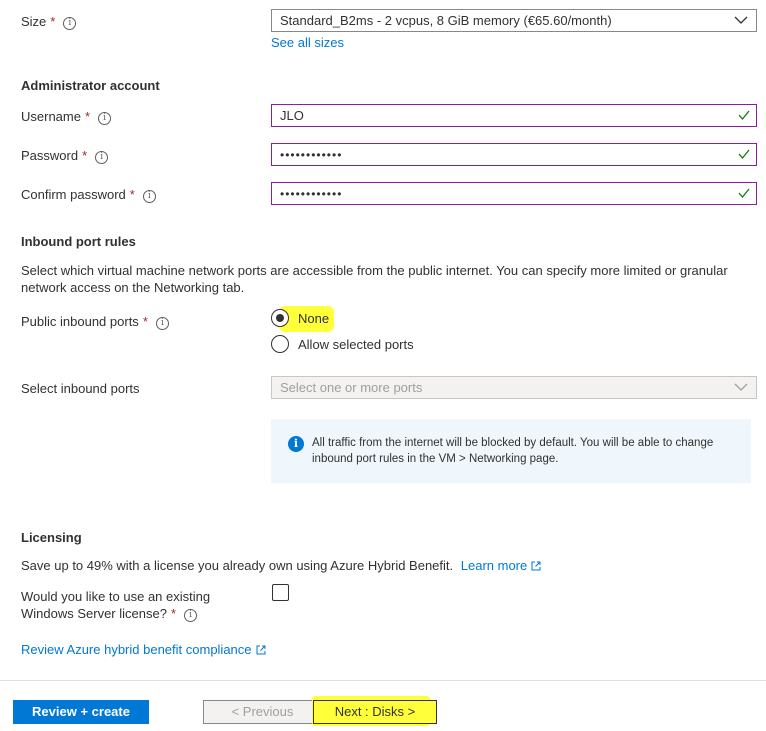 The image size is (766, 731). Describe the element at coordinates (80, 388) in the screenshot. I see `select-inbound-label: Select inbound ports` at that location.